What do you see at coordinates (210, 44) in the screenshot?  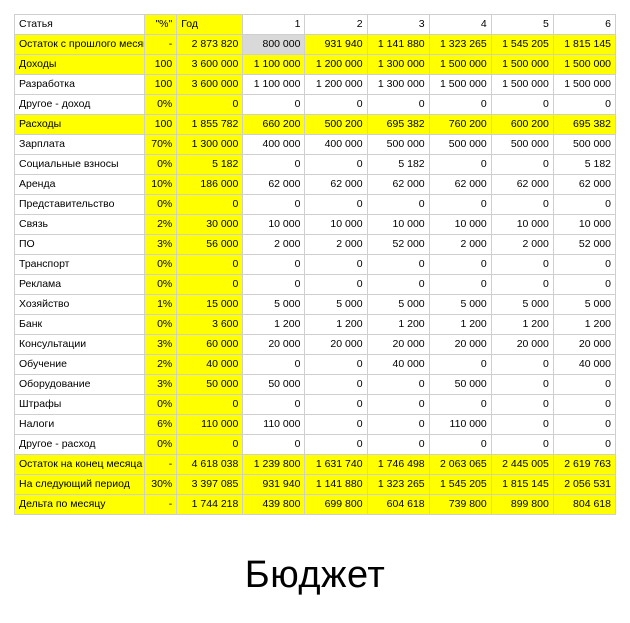 I see `cell-year-total: 2 873 820` at bounding box center [210, 44].